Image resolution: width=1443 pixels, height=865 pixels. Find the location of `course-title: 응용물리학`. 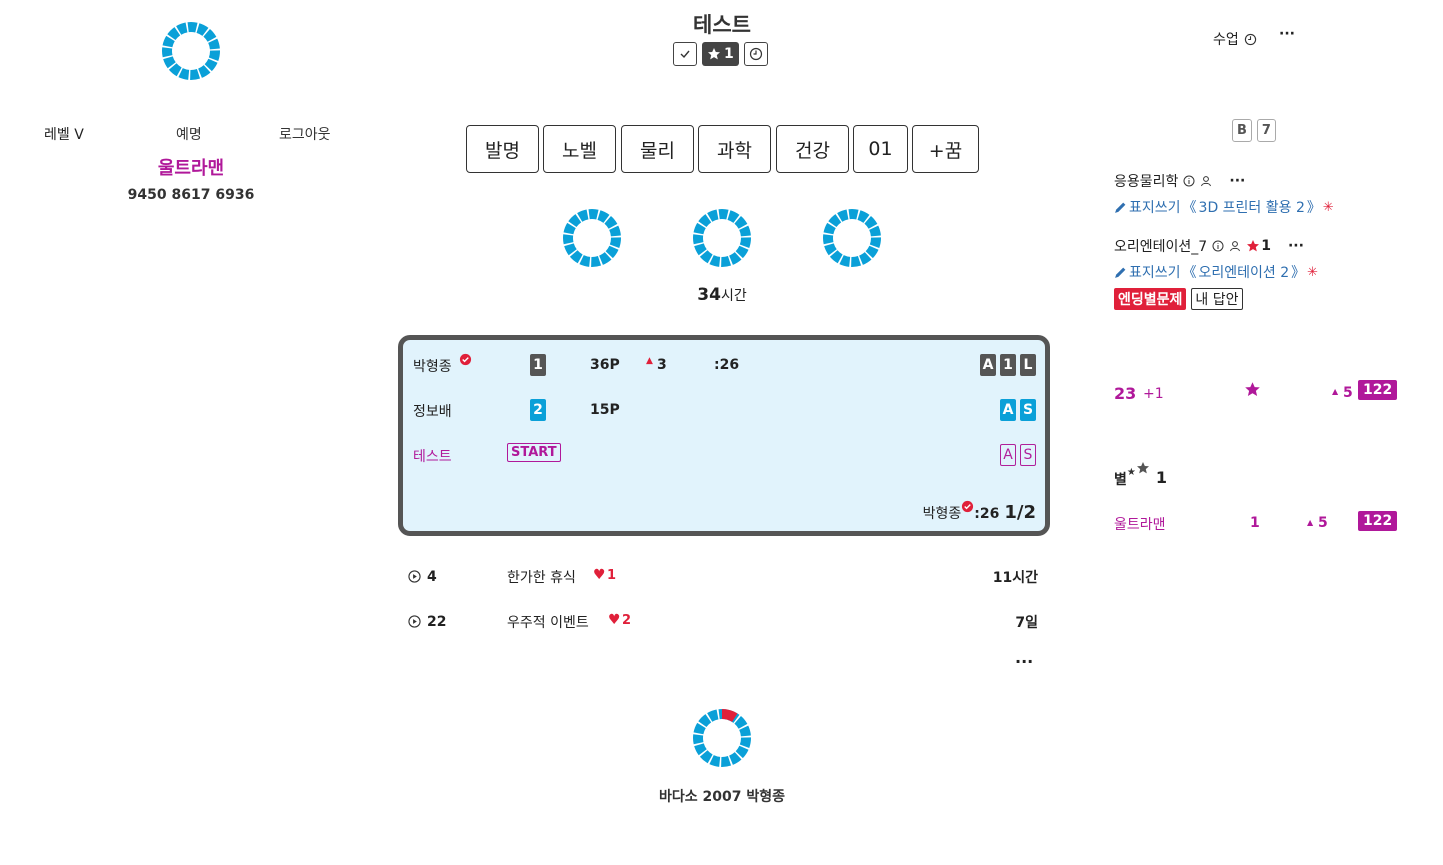

course-title: 응용물리학 is located at coordinates (1146, 182).